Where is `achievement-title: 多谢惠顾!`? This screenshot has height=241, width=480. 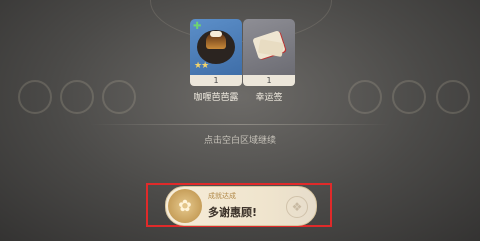 achievement-title: 多谢惠顾! is located at coordinates (233, 212).